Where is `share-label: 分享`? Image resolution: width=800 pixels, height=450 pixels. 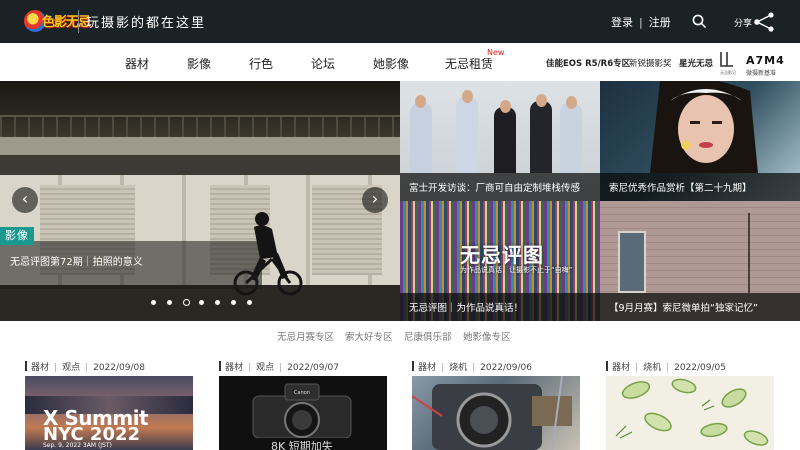 share-label: 分享 is located at coordinates (743, 22).